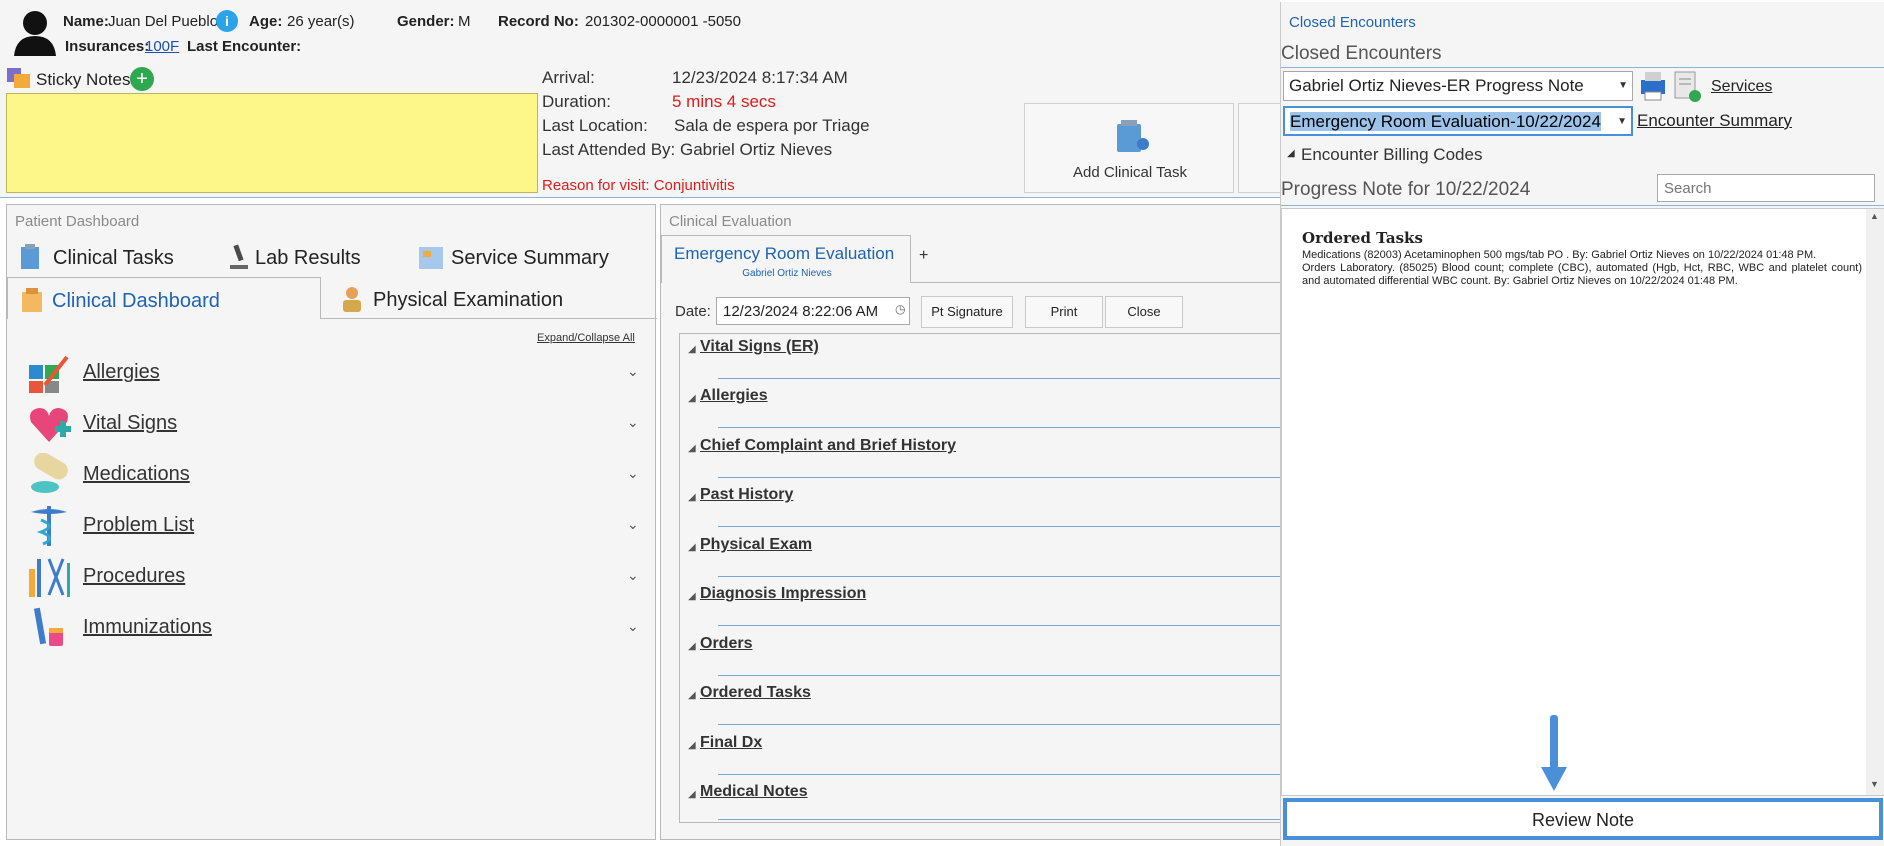  Describe the element at coordinates (1144, 312) in the screenshot. I see `close-button: Close` at that location.